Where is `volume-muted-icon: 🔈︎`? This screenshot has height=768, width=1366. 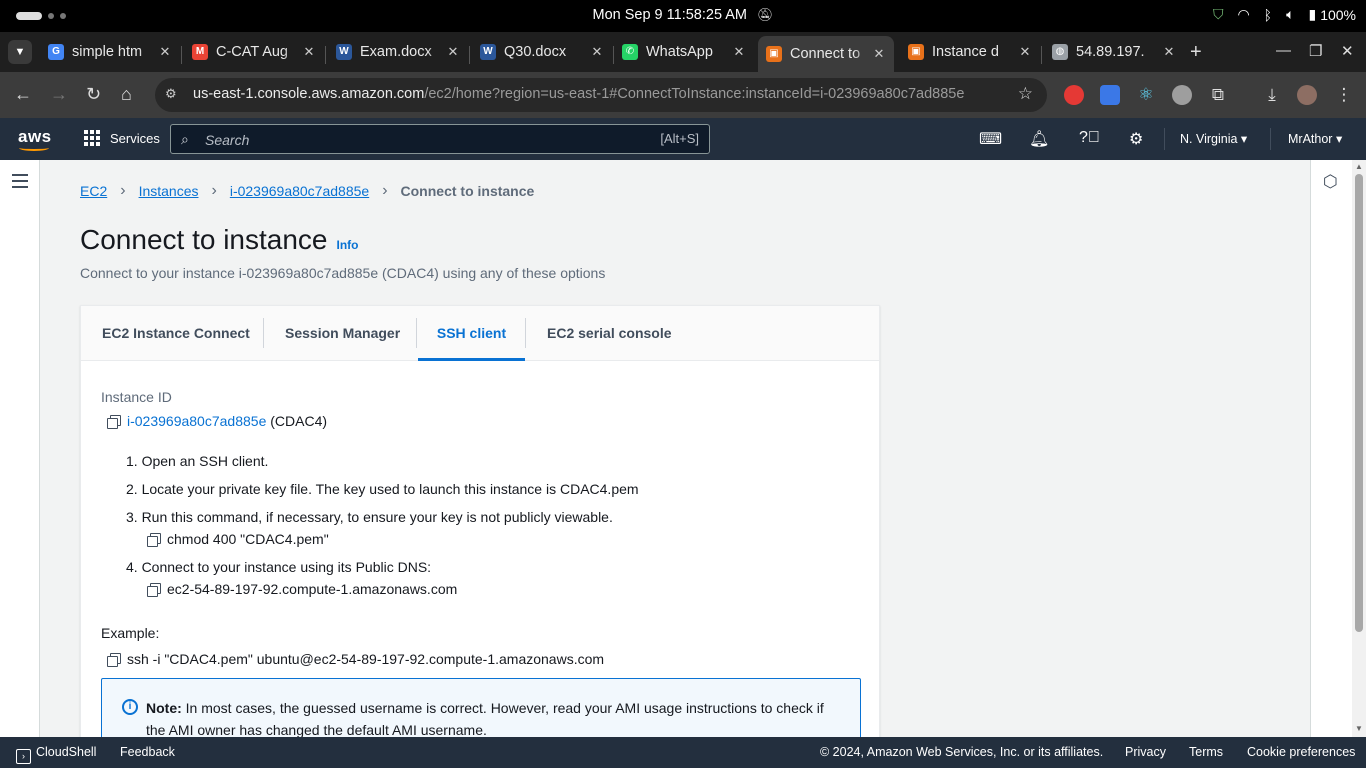 volume-muted-icon: 🔈︎ is located at coordinates (1290, 14).